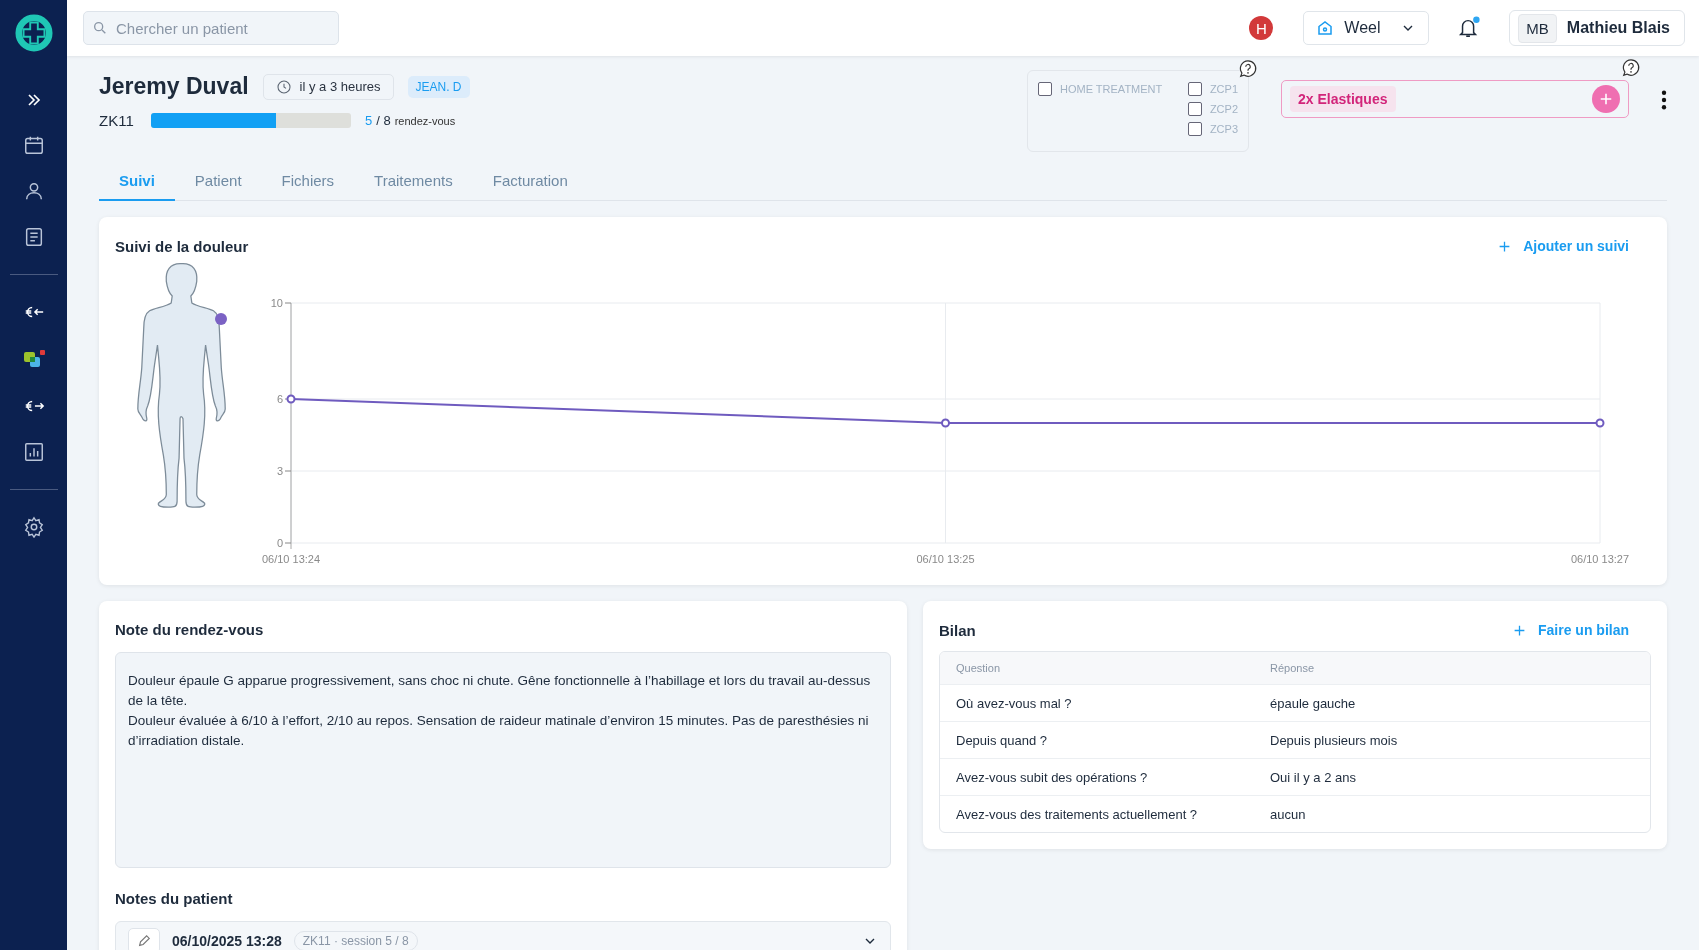  I want to click on pain-point-marker, so click(221, 319).